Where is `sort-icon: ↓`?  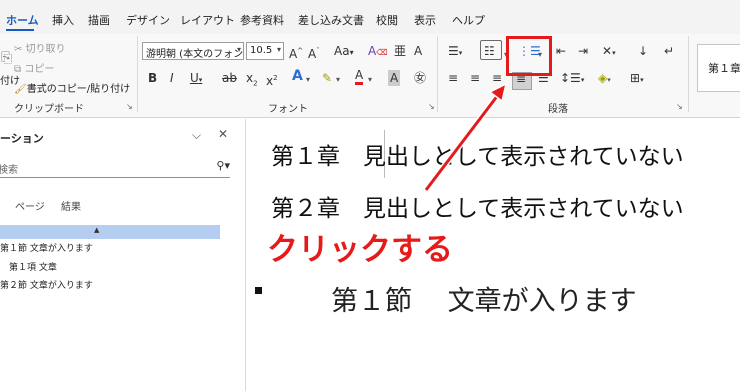
sort-icon: ↓ is located at coordinates (643, 51).